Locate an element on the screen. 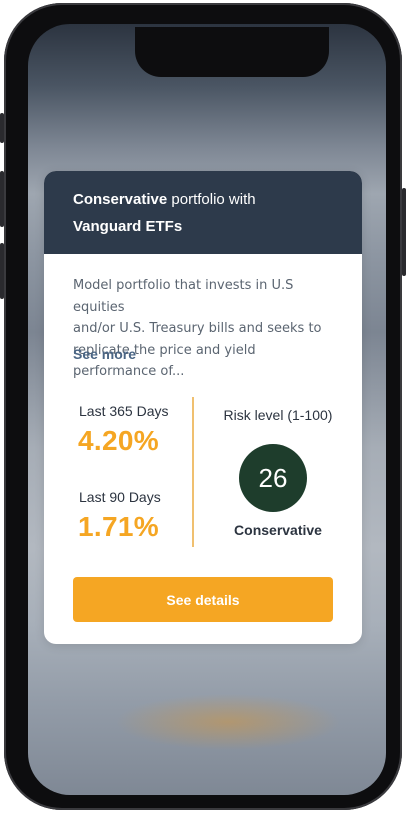  stat-label-365-days: Last 365 Days is located at coordinates (124, 411).